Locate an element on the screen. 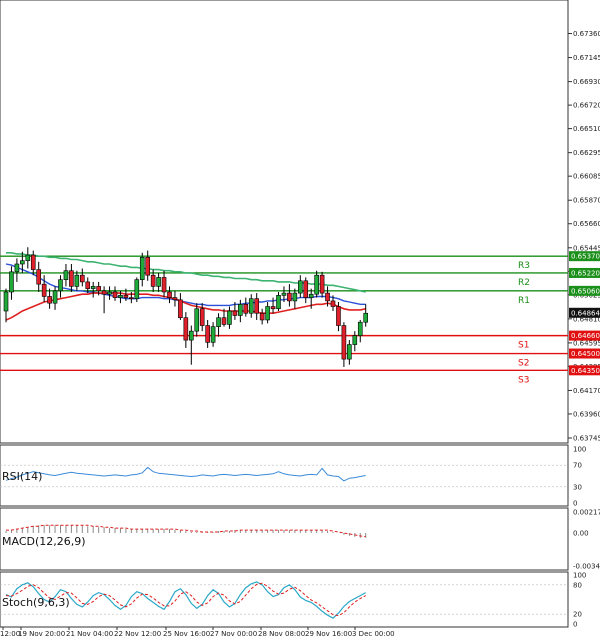  time-tick-label: 28 Nov 08:00 is located at coordinates (281, 634).